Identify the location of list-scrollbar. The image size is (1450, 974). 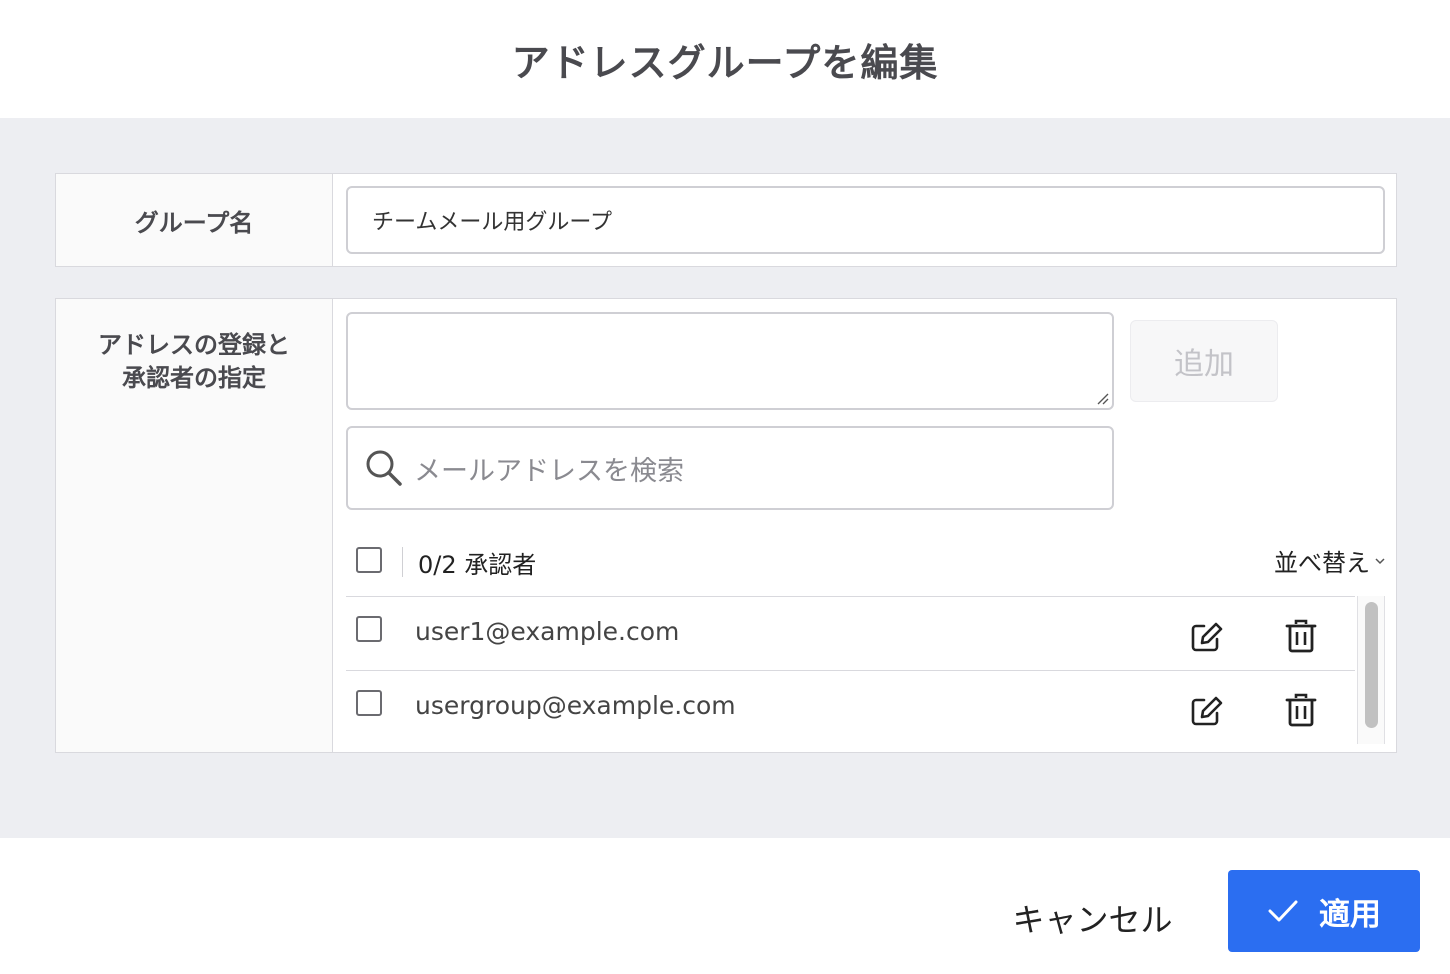
(1371, 670).